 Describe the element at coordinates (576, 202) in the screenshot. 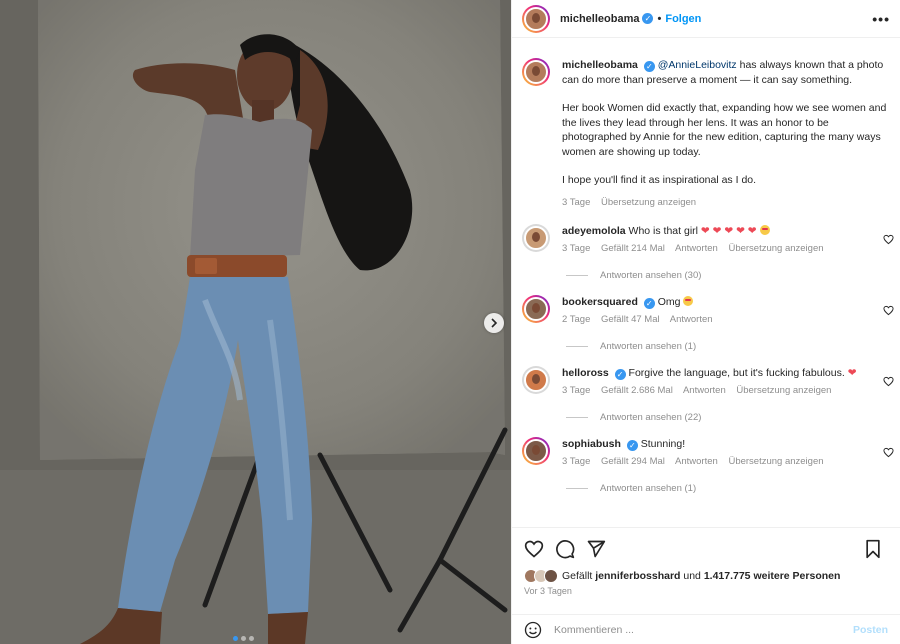

I see `caption-time: 3 Tage` at that location.